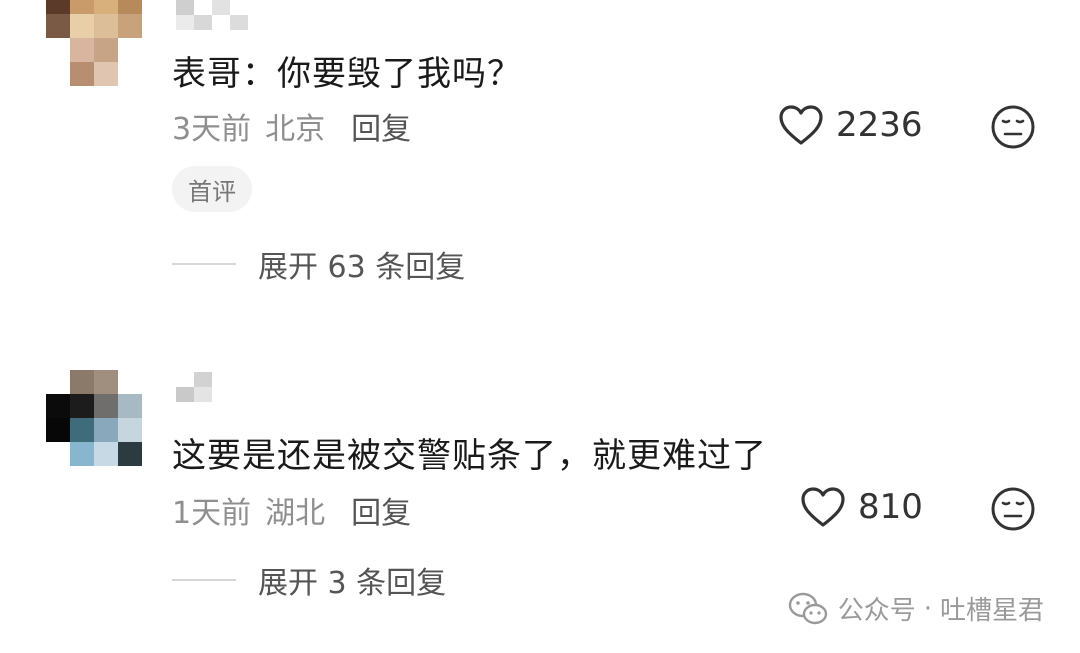 This screenshot has height=653, width=1080. I want to click on comment-meta: 3天前 北京 回复, so click(291, 126).